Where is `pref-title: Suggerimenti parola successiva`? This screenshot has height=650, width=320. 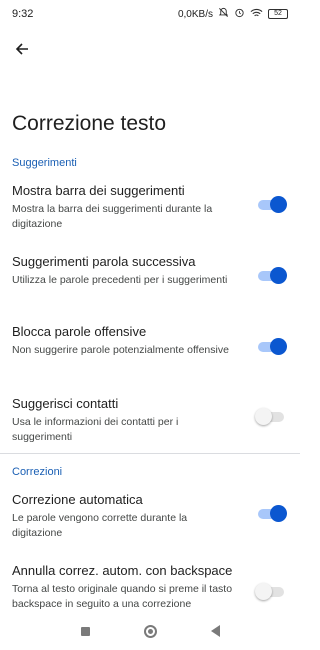 pref-title: Suggerimenti parola successiva is located at coordinates (104, 261).